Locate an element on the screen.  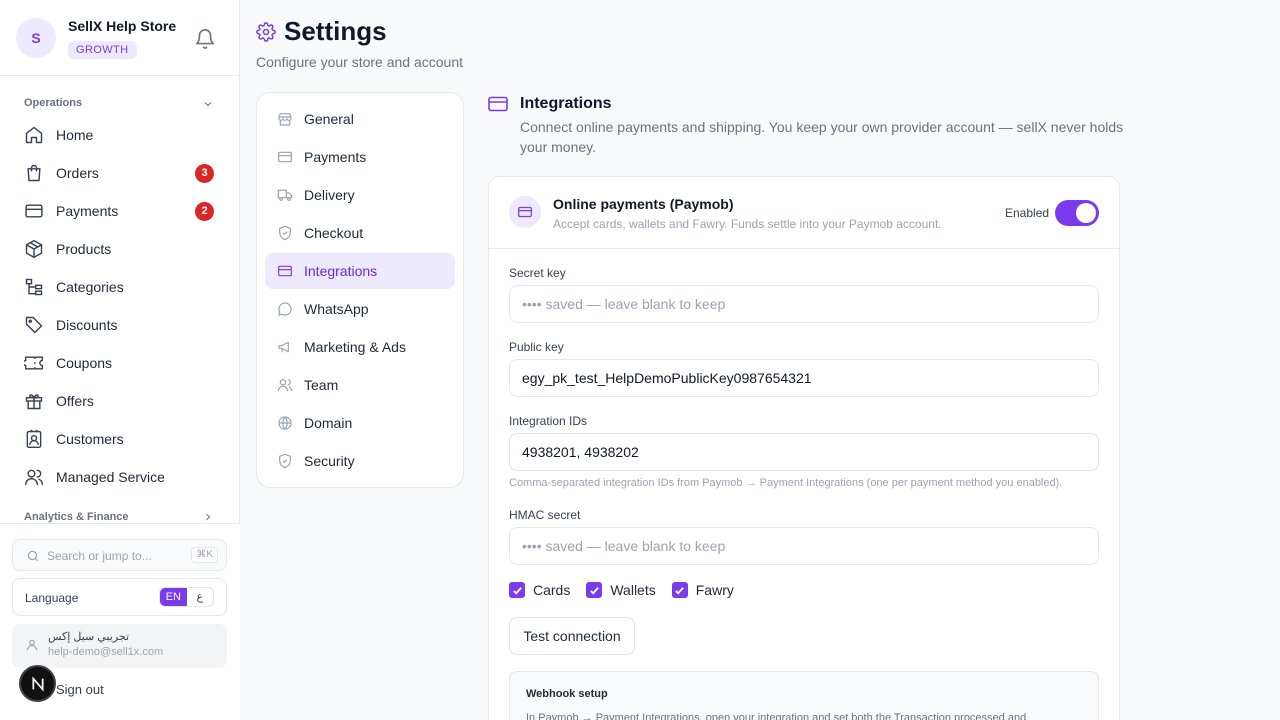
public-key-field is located at coordinates (804, 378).